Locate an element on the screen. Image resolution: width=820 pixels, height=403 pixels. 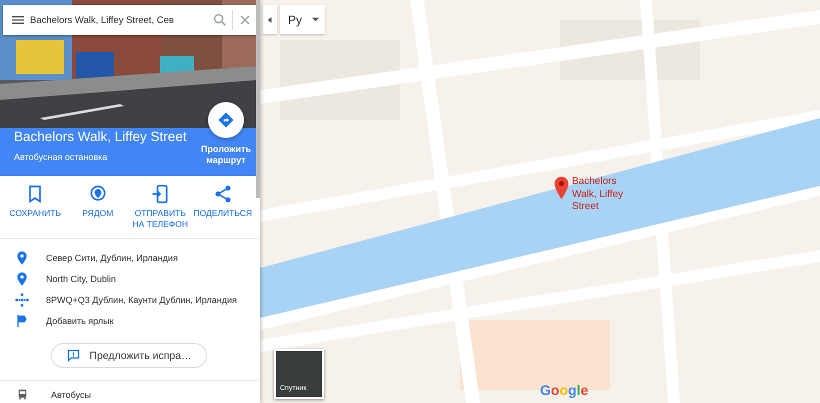
share-icon is located at coordinates (222, 194).